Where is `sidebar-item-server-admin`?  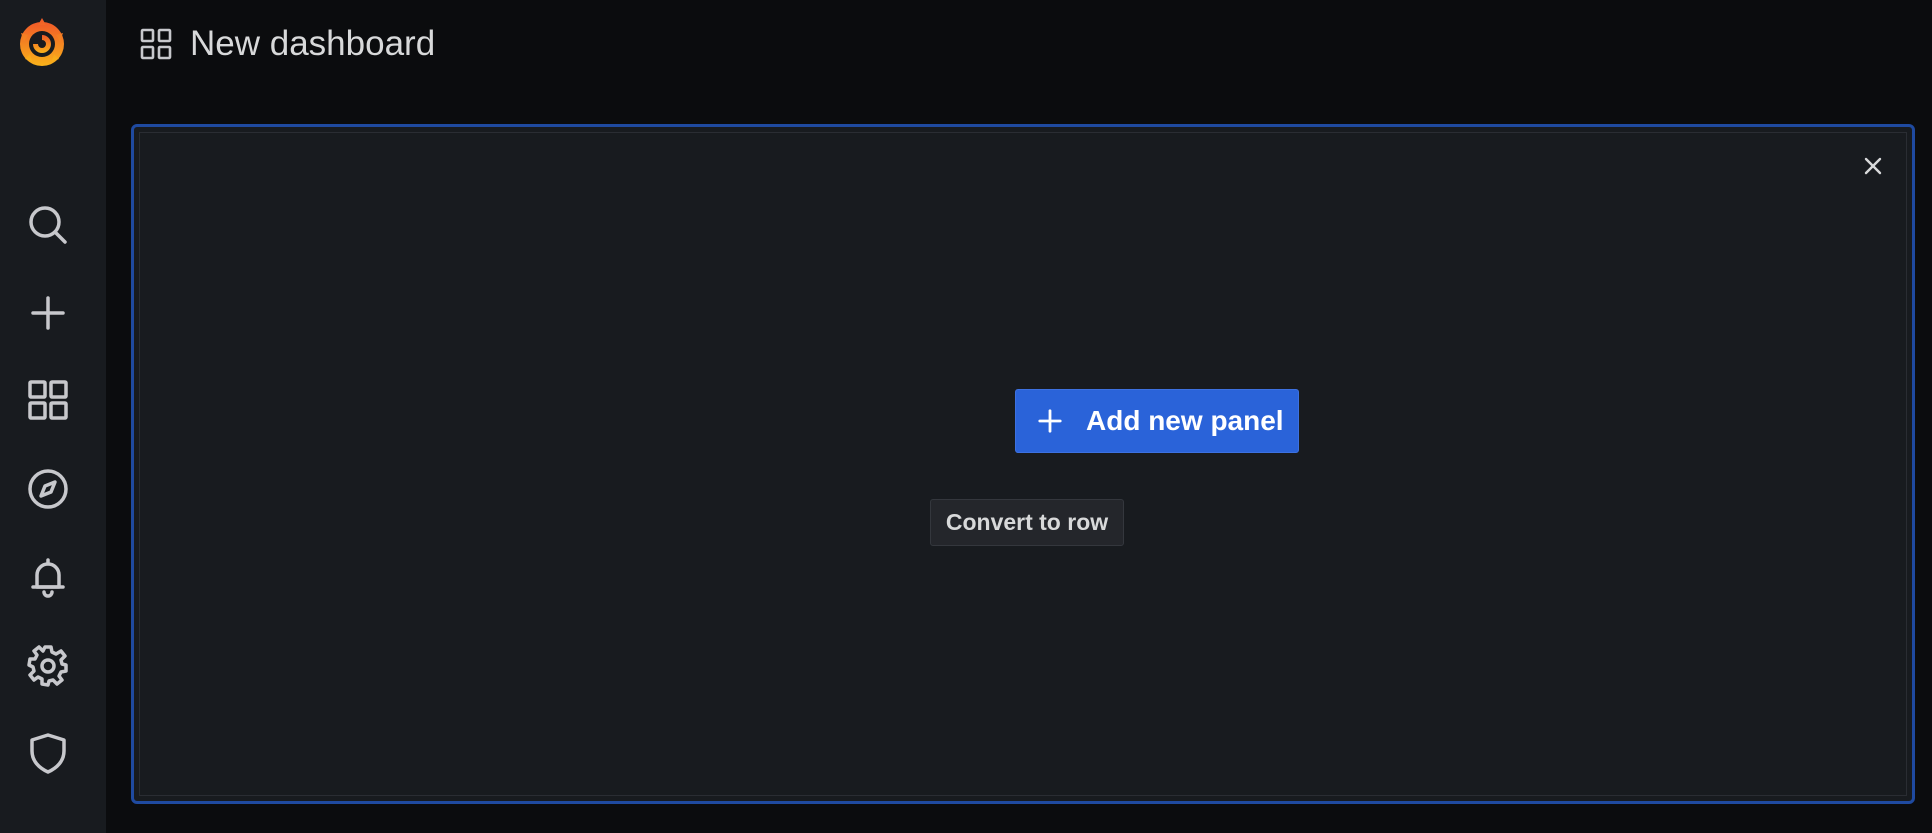 sidebar-item-server-admin is located at coordinates (48, 753).